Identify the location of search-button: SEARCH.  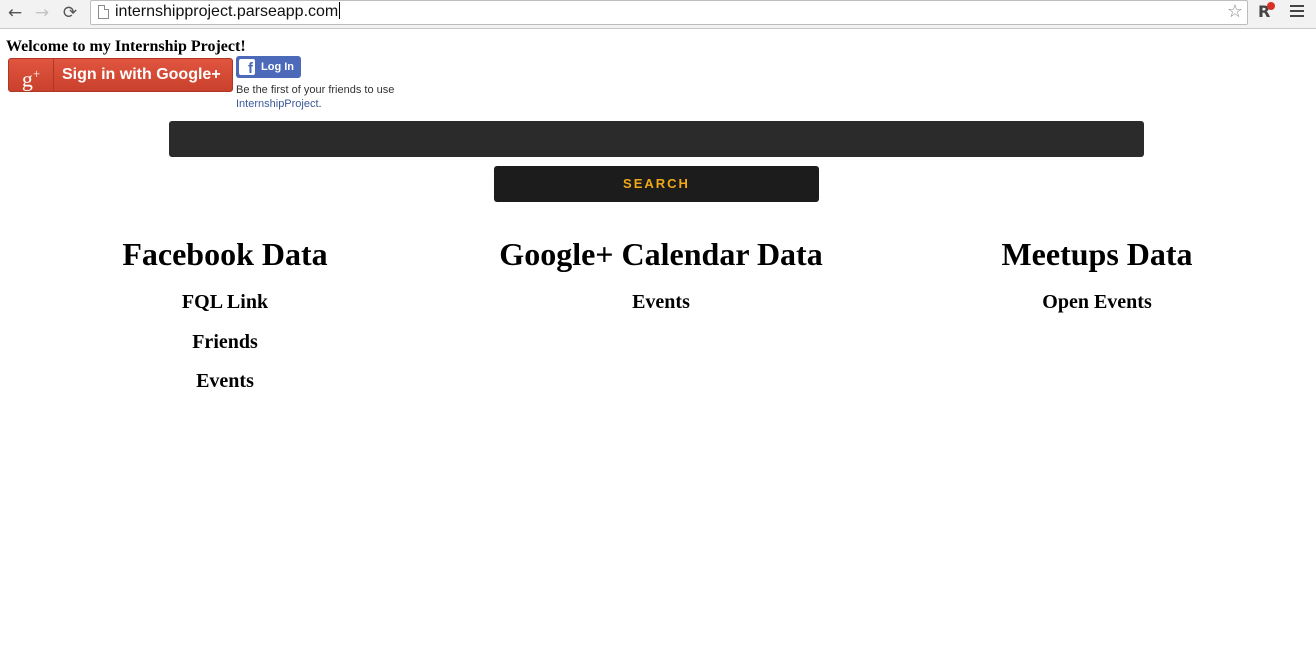
(656, 184).